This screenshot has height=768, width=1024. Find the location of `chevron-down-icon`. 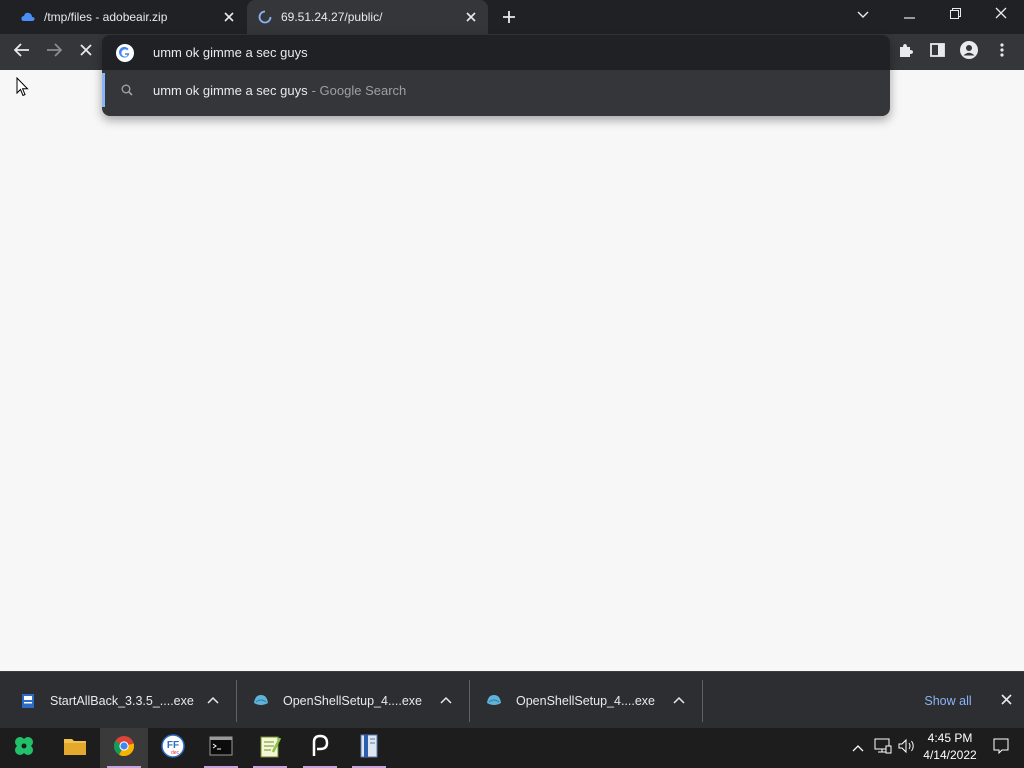

chevron-down-icon is located at coordinates (863, 15).